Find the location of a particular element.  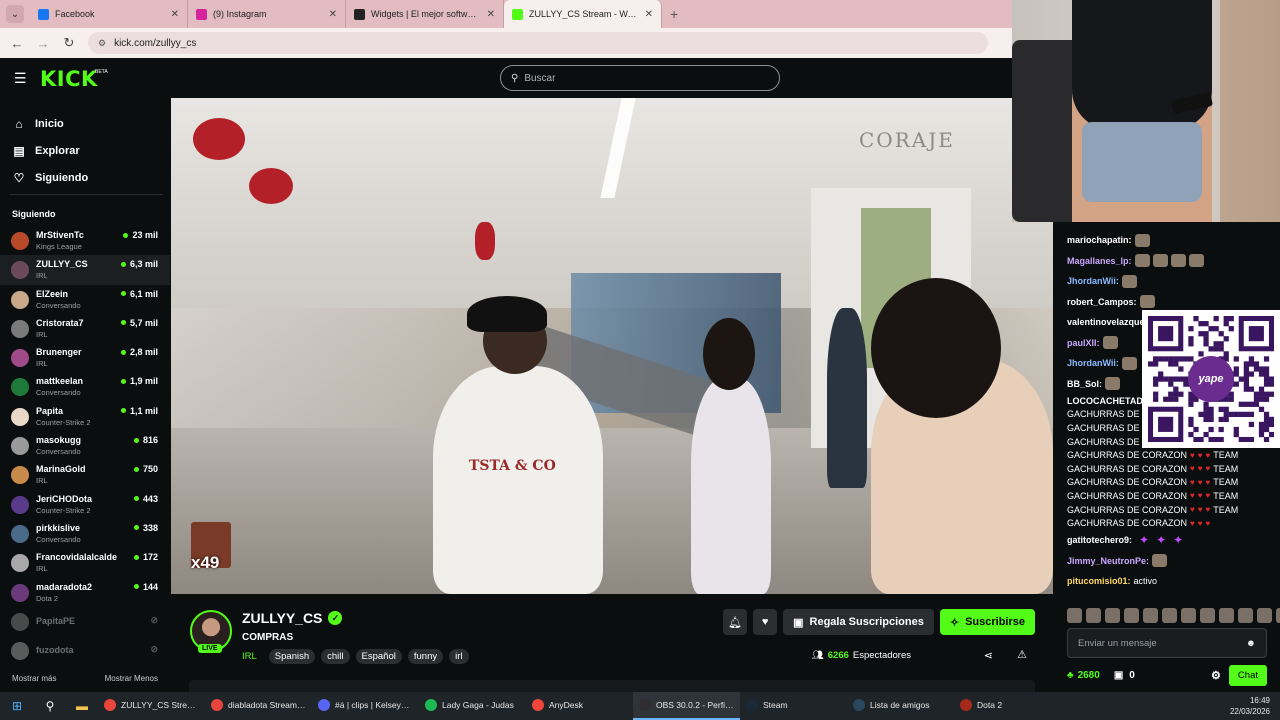

send-chat-button: Chat is located at coordinates (1247, 675).